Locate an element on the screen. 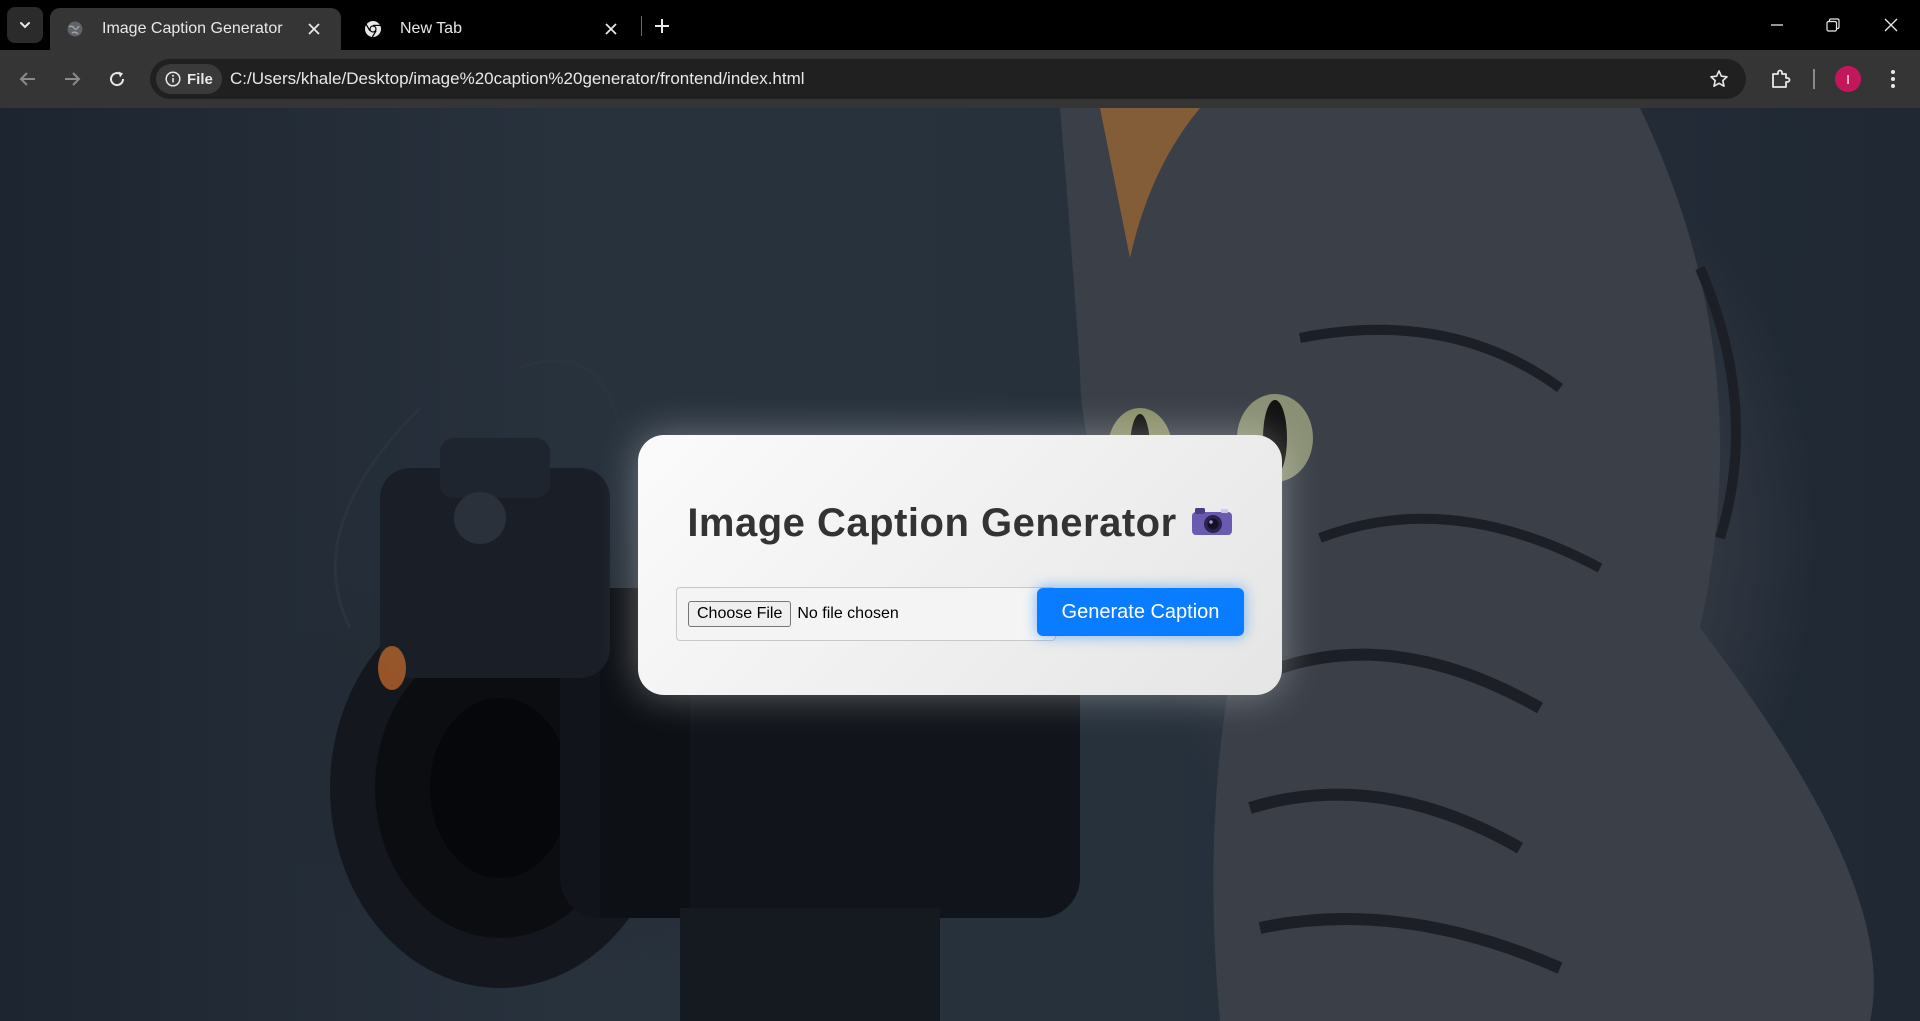 Image resolution: width=1920 pixels, height=1021 pixels. close-window-button is located at coordinates (1891, 25).